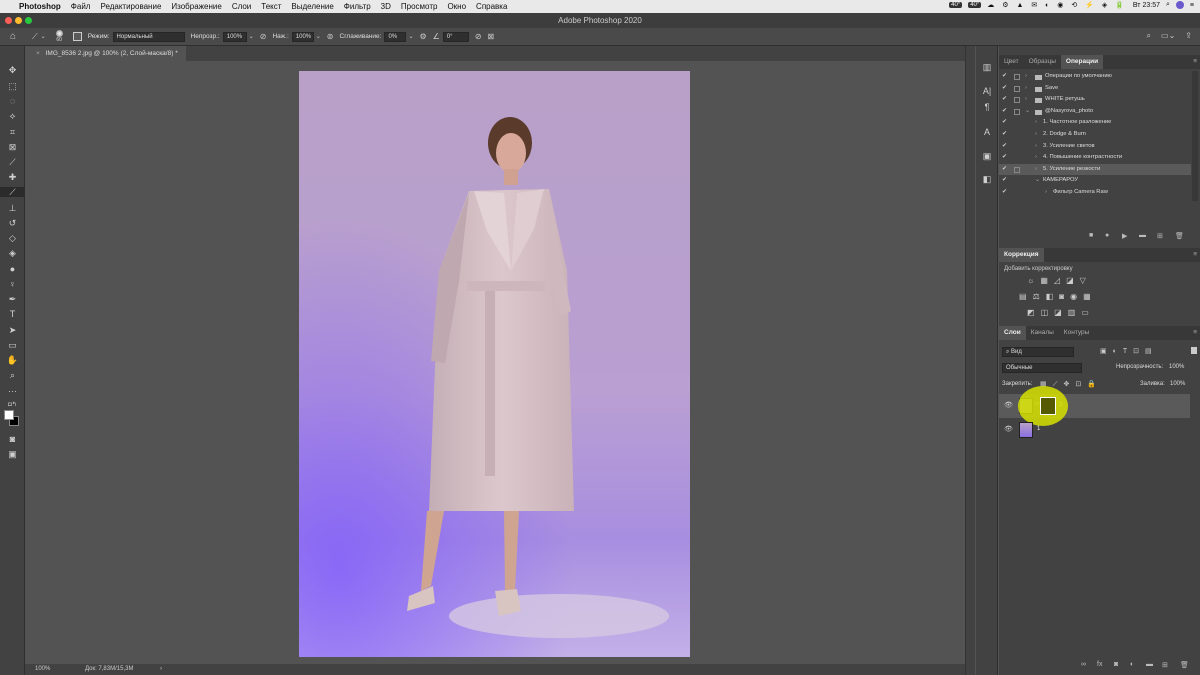 Image resolution: width=1200 pixels, height=675 pixels. I want to click on layer-opacity-input: 100%, so click(1176, 367).